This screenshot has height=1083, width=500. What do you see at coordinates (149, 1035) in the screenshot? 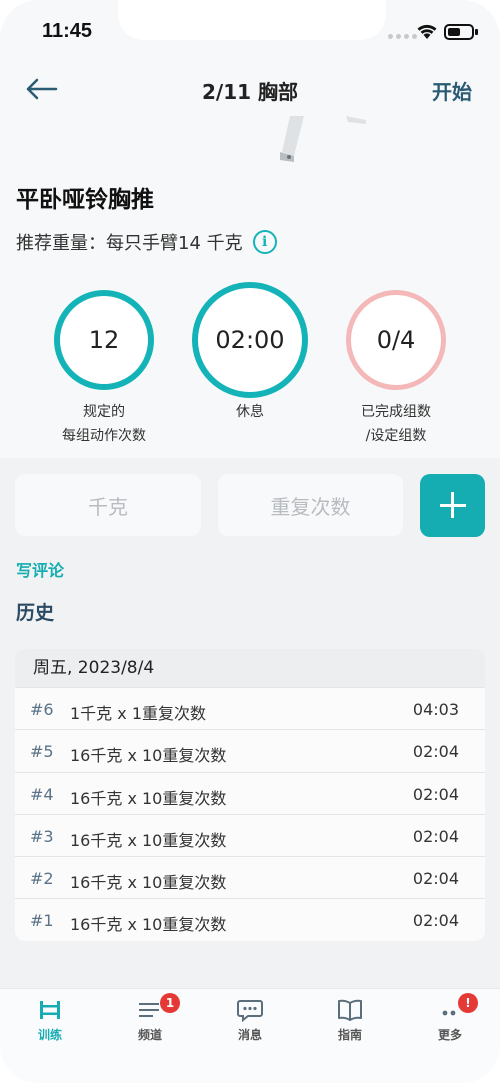
I see `tab-label: 频道` at bounding box center [149, 1035].